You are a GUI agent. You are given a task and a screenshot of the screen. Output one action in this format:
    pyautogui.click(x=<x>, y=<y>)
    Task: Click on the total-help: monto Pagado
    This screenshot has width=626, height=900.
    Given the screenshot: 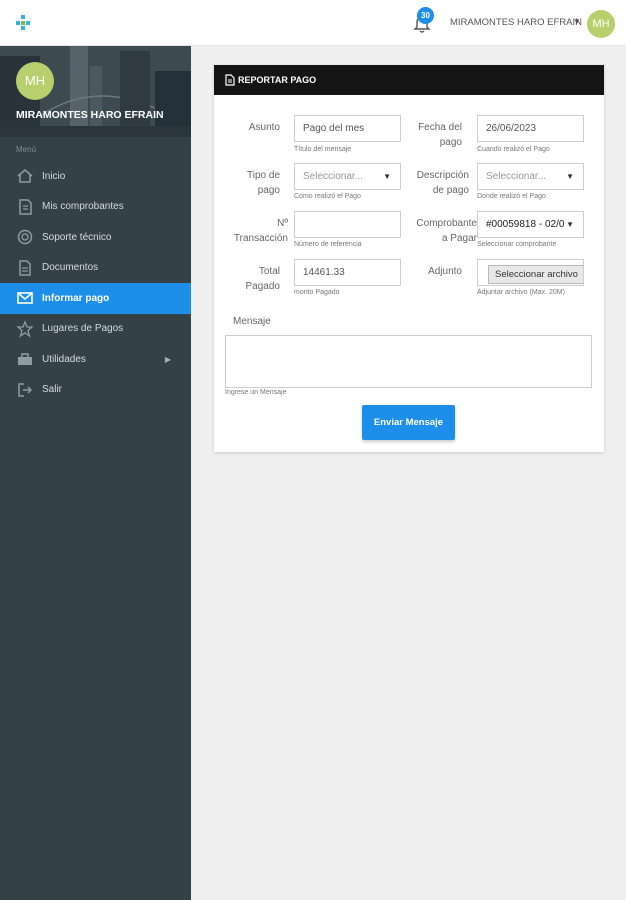 What is the action you would take?
    pyautogui.click(x=317, y=292)
    